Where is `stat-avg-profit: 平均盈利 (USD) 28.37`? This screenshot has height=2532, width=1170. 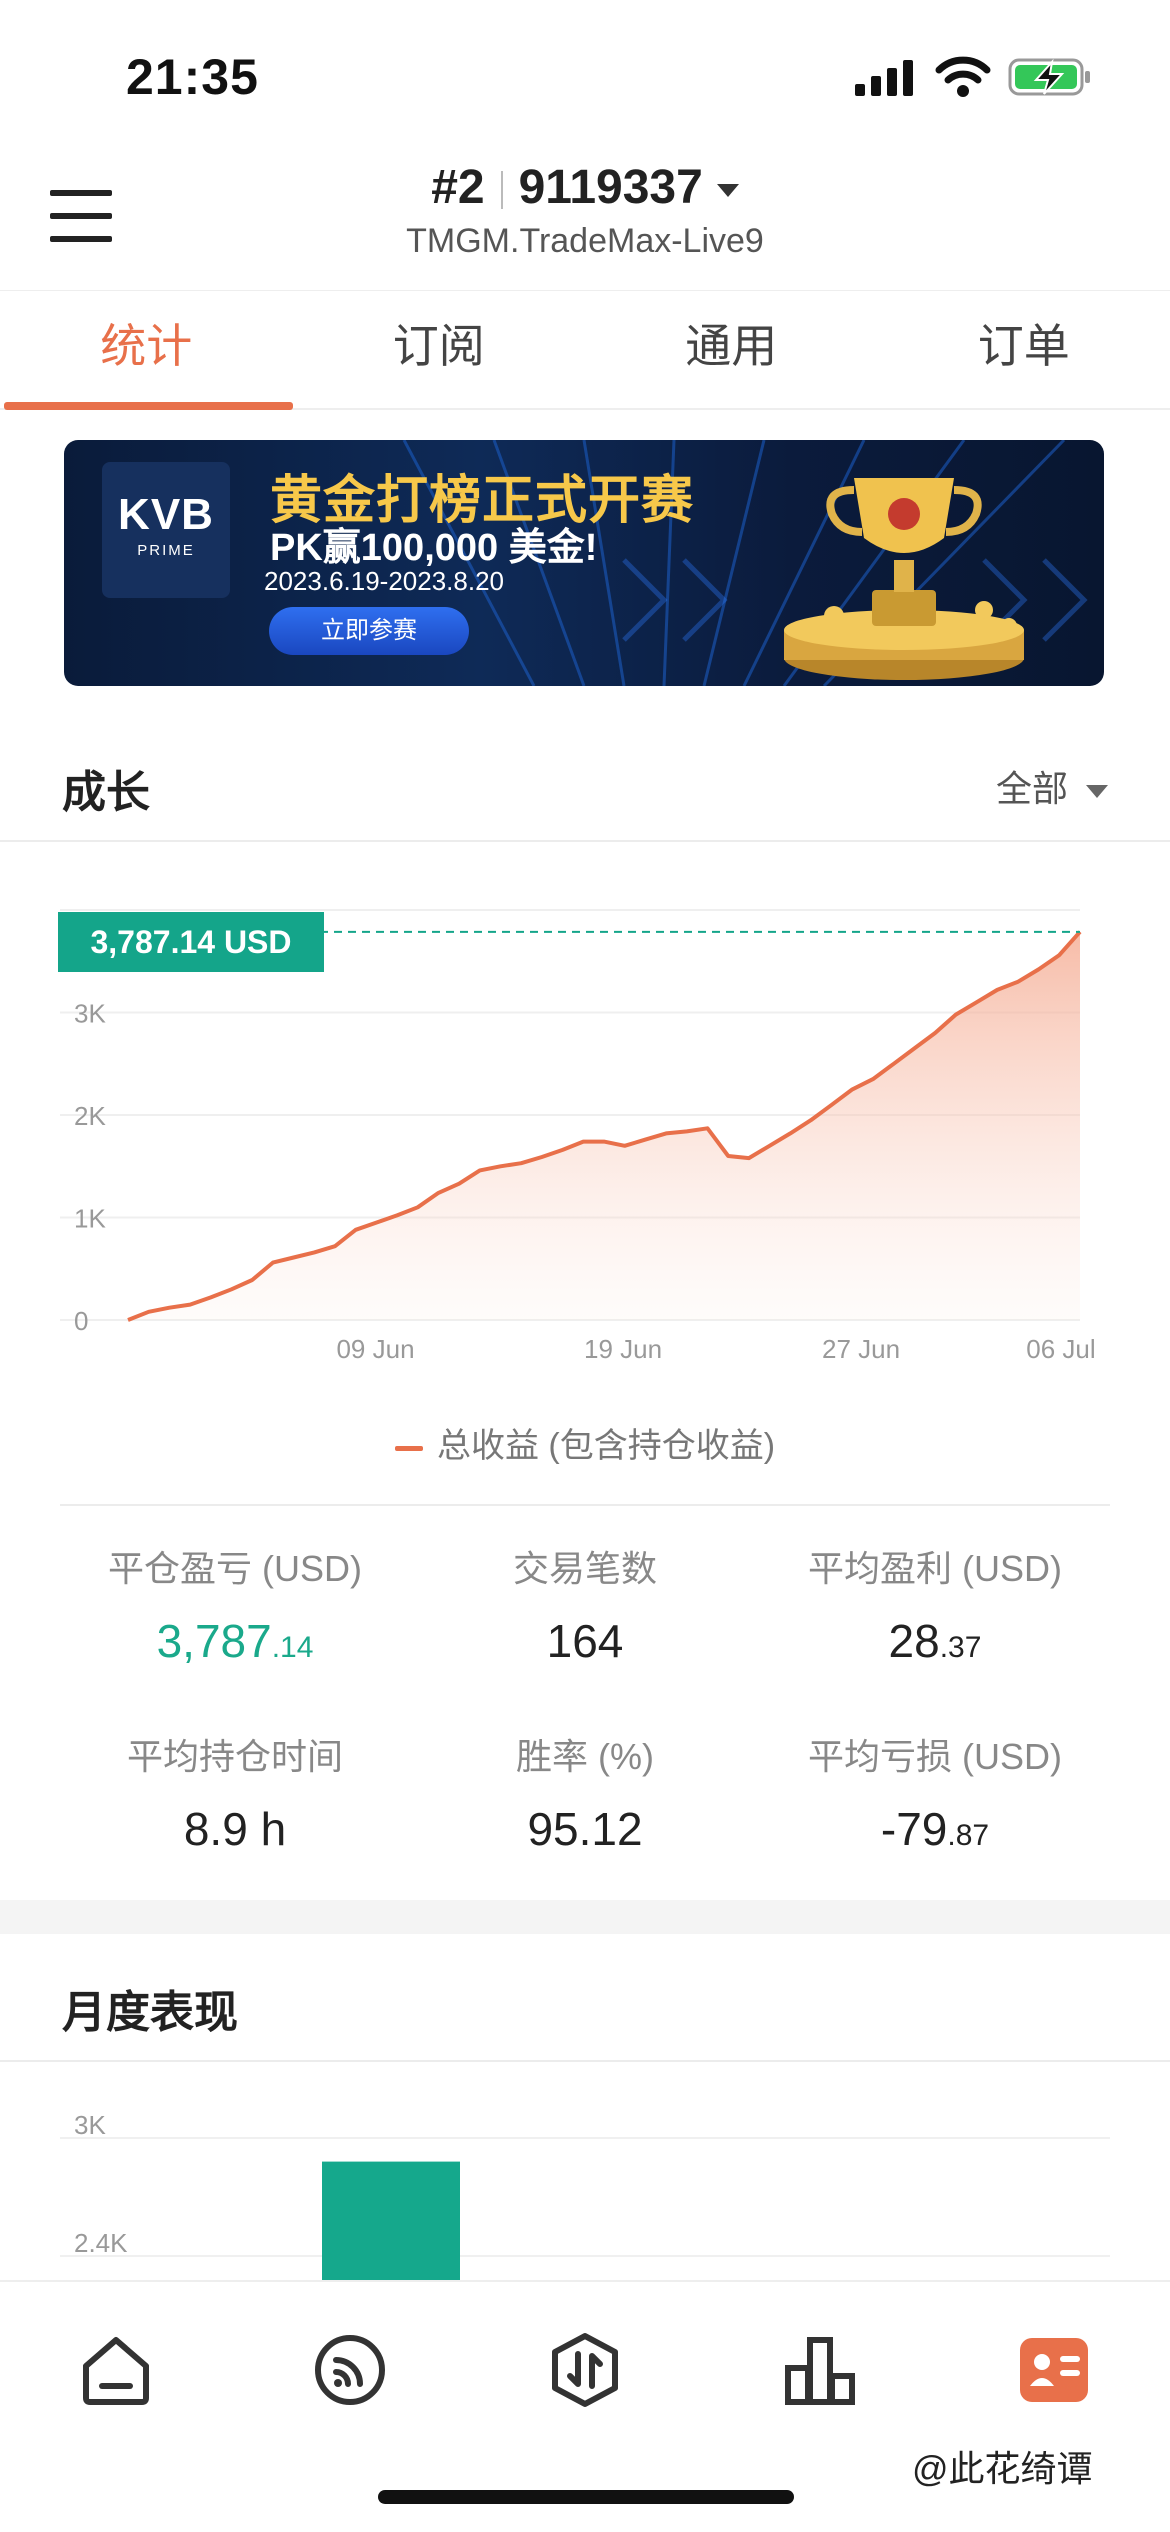
stat-avg-profit: 平均盈利 (USD) 28.37 is located at coordinates (935, 1604).